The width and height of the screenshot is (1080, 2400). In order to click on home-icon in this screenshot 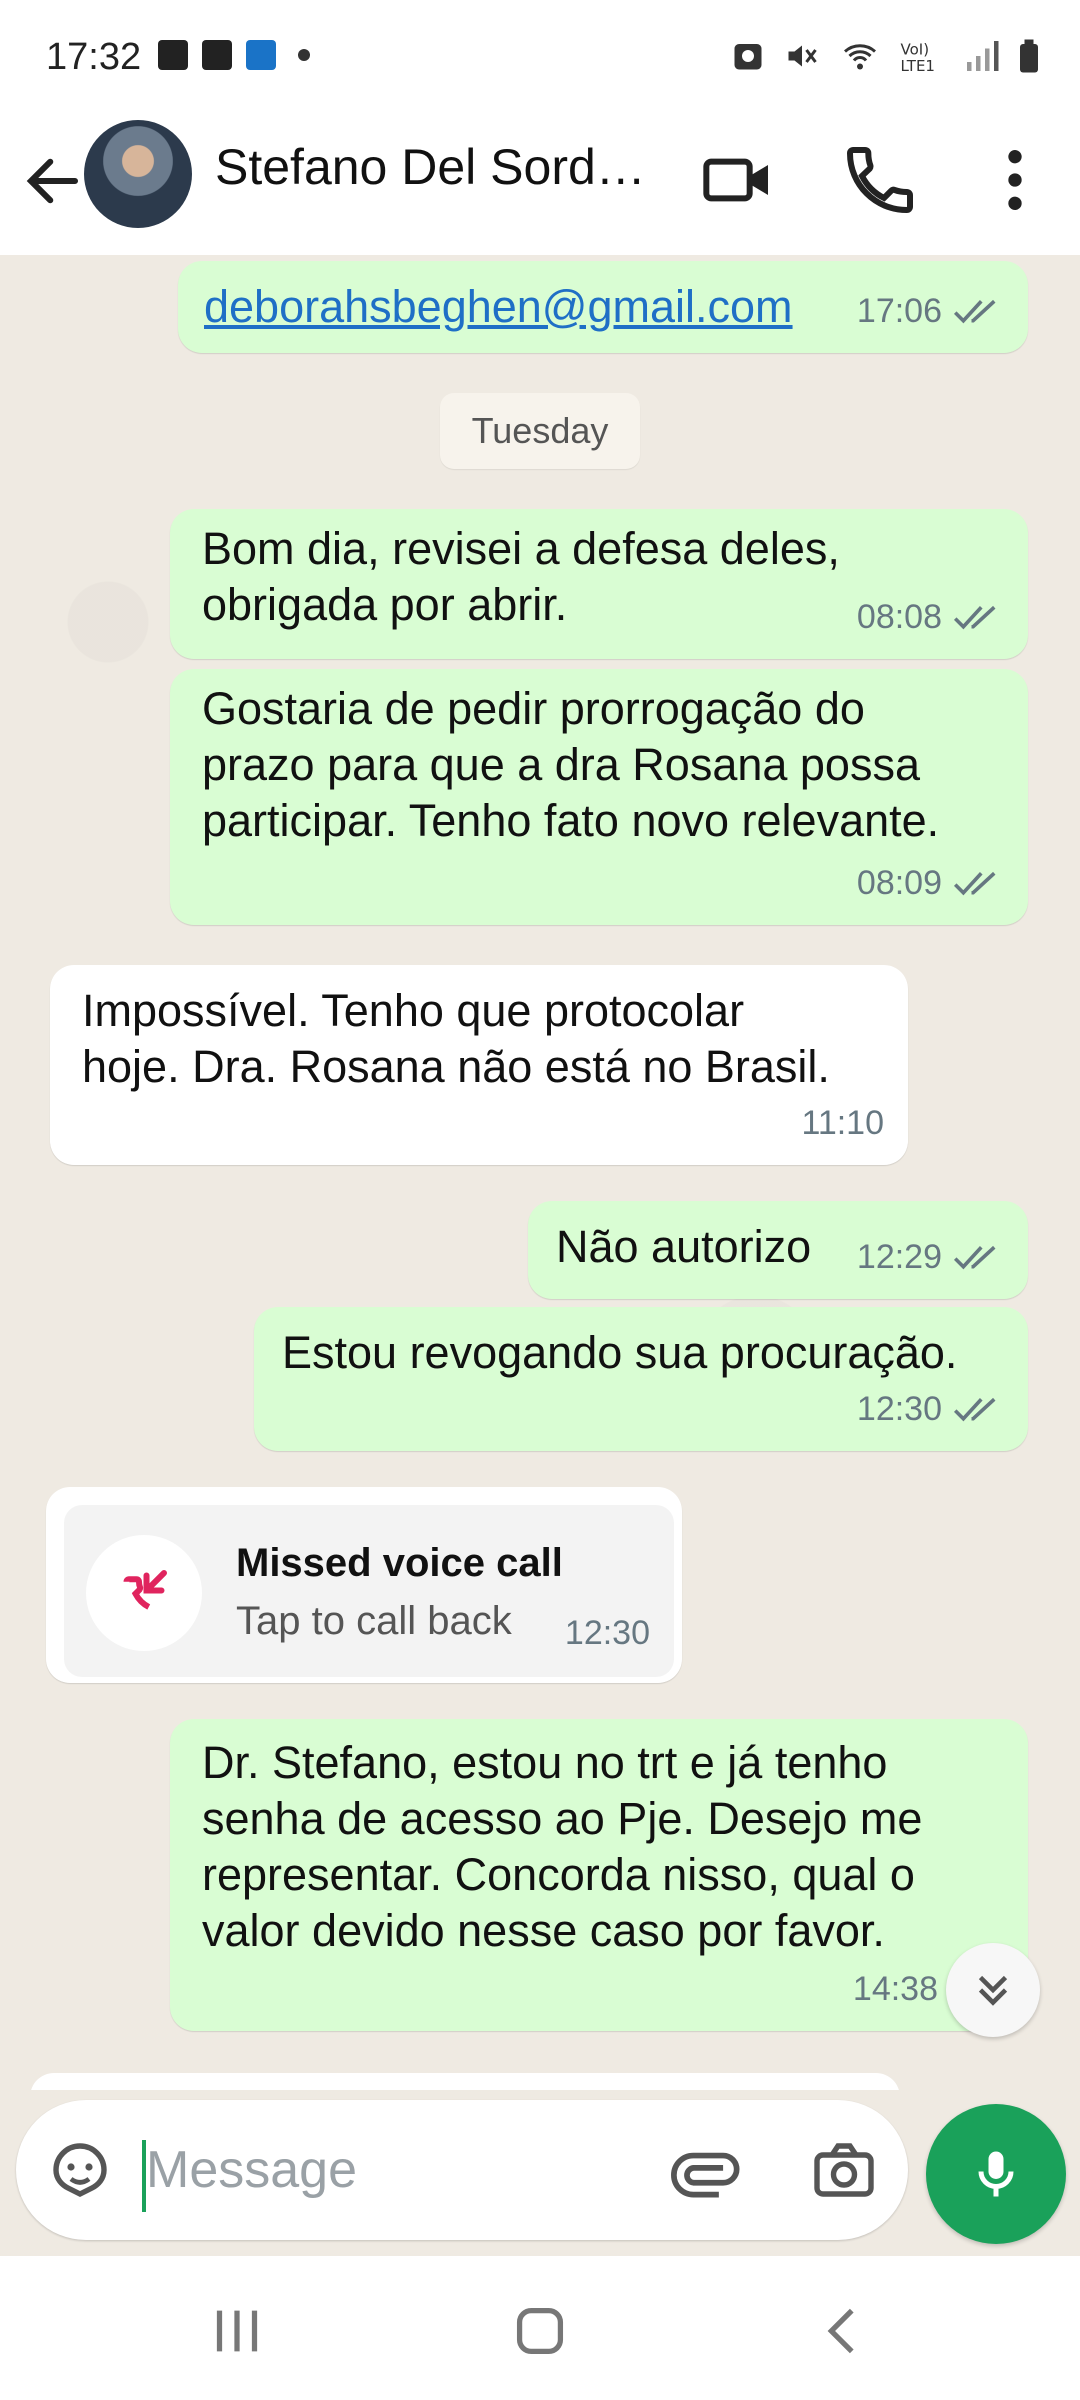, I will do `click(540, 2331)`.